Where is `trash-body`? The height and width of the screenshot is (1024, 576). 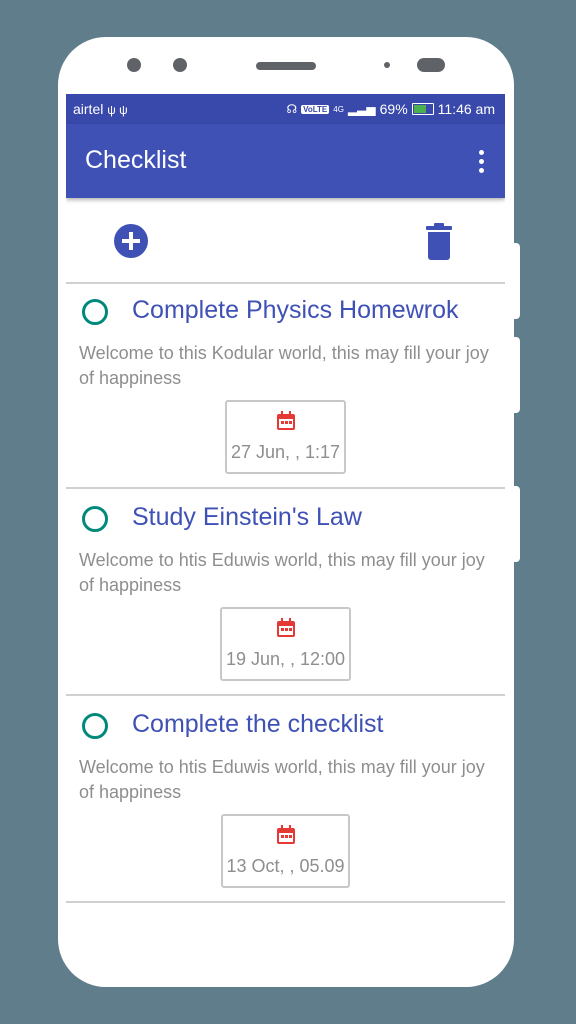
trash-body is located at coordinates (439, 246).